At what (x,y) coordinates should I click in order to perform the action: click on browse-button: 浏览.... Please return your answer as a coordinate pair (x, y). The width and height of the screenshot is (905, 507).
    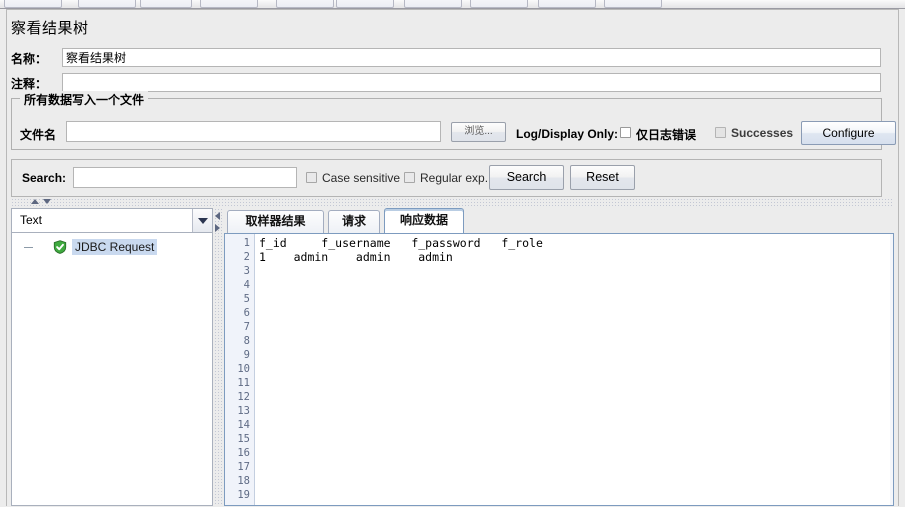
    Looking at the image, I should click on (478, 132).